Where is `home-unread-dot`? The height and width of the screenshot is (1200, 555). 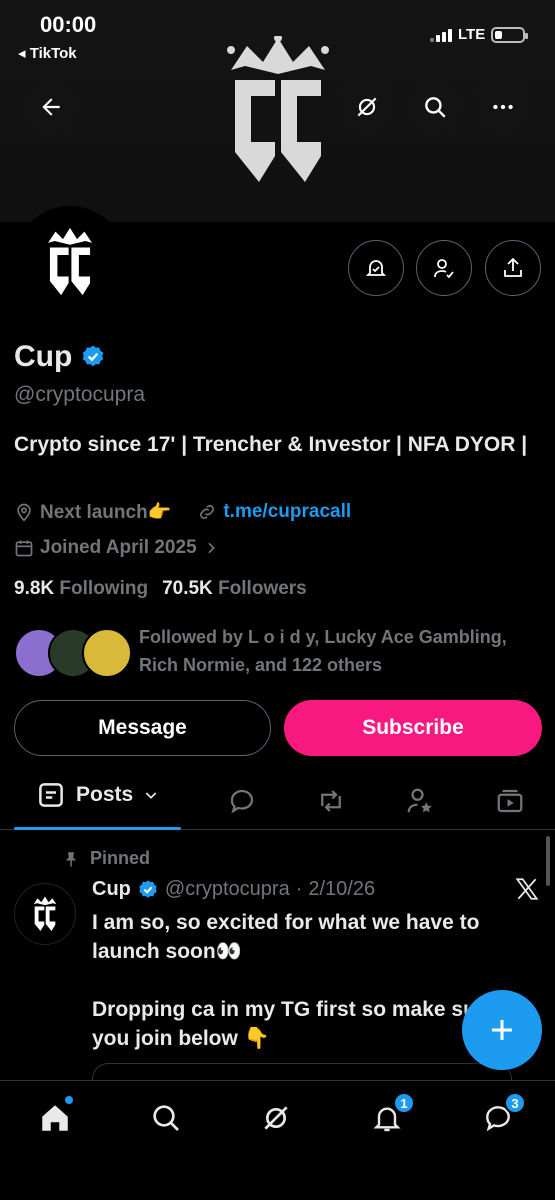 home-unread-dot is located at coordinates (69, 1100).